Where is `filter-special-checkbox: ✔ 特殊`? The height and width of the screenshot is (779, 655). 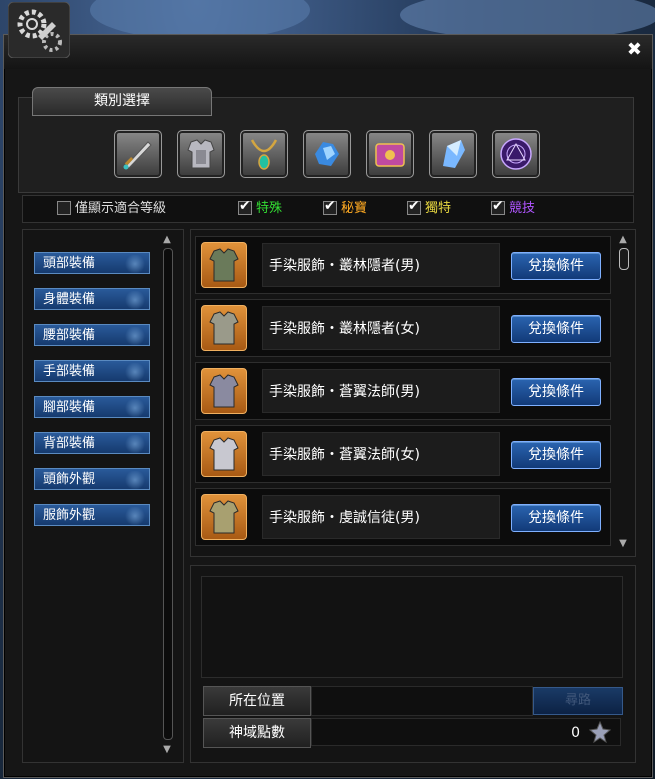 filter-special-checkbox: ✔ 特殊 is located at coordinates (260, 207).